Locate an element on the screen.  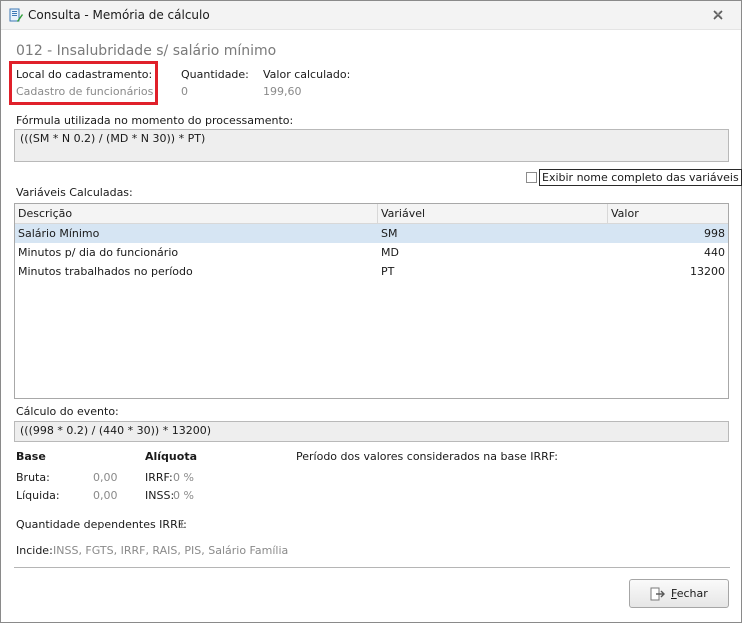
window-title: Consulta - Memória de cálculo is located at coordinates (119, 15).